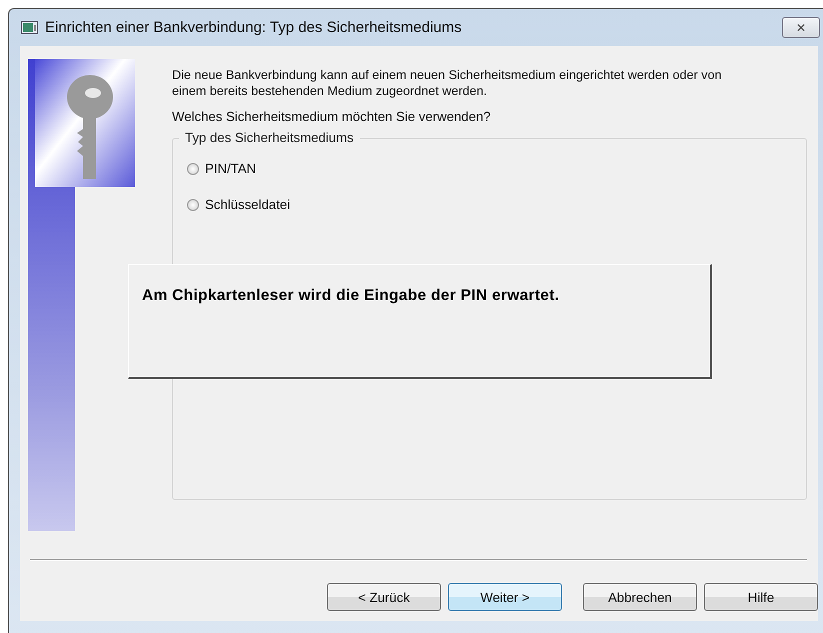 Image resolution: width=823 pixels, height=633 pixels. Describe the element at coordinates (447, 83) in the screenshot. I see `intro-text: Die neue Bankverbindung kann auf einem neuen Sicherheitsmedium eingerichtet werden oder von einem bereits bestehenden Medium zugeordnet werden.` at that location.